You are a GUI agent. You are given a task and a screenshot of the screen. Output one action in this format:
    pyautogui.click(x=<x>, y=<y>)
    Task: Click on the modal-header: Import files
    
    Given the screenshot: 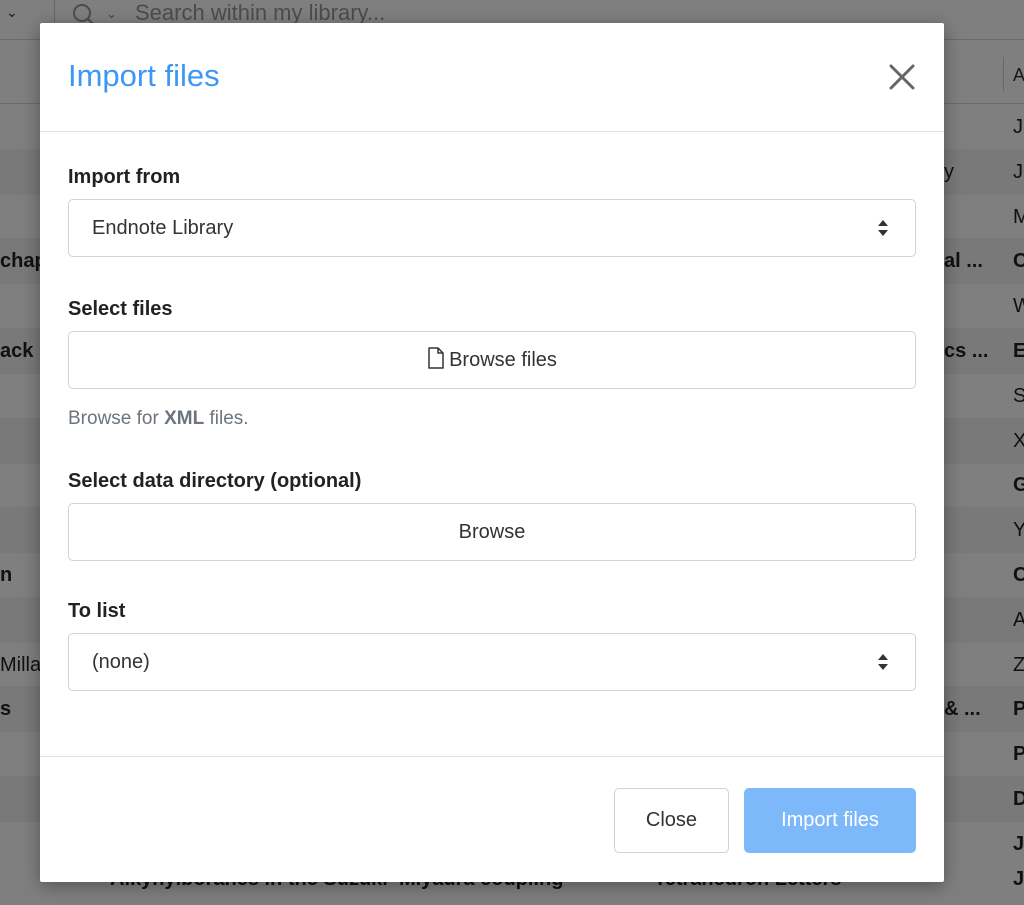 What is the action you would take?
    pyautogui.click(x=492, y=77)
    